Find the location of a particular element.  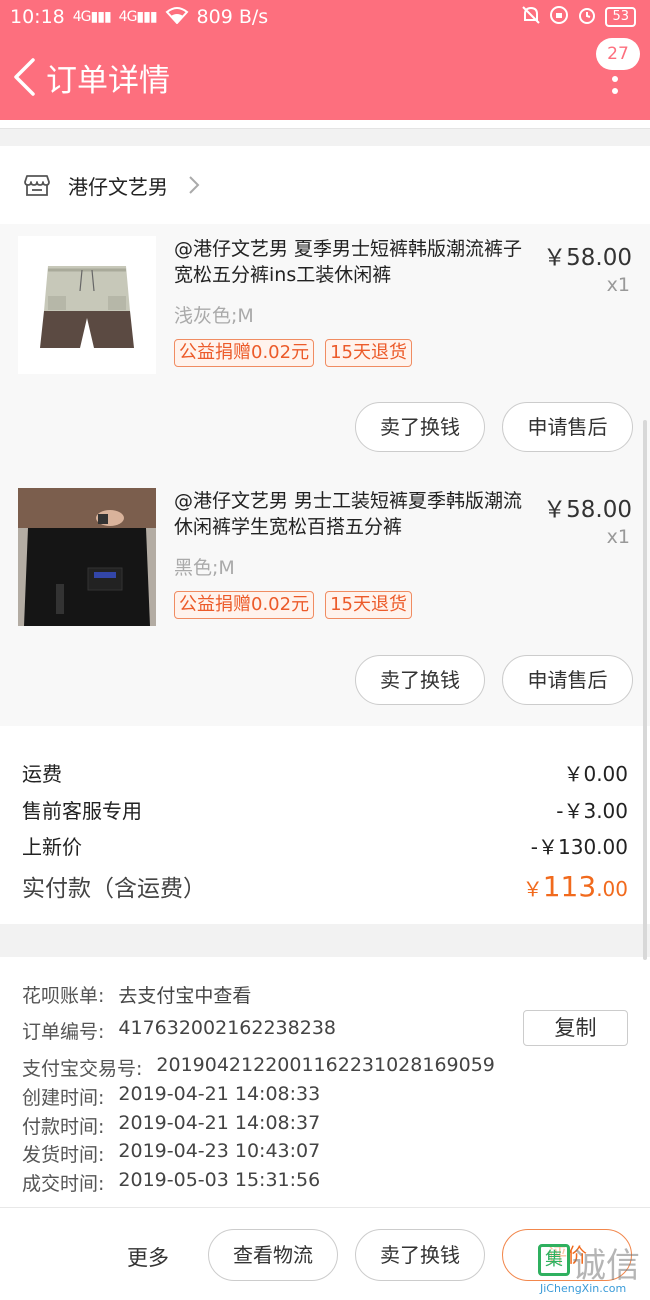

done-label: 成交时间: is located at coordinates (63, 1184).